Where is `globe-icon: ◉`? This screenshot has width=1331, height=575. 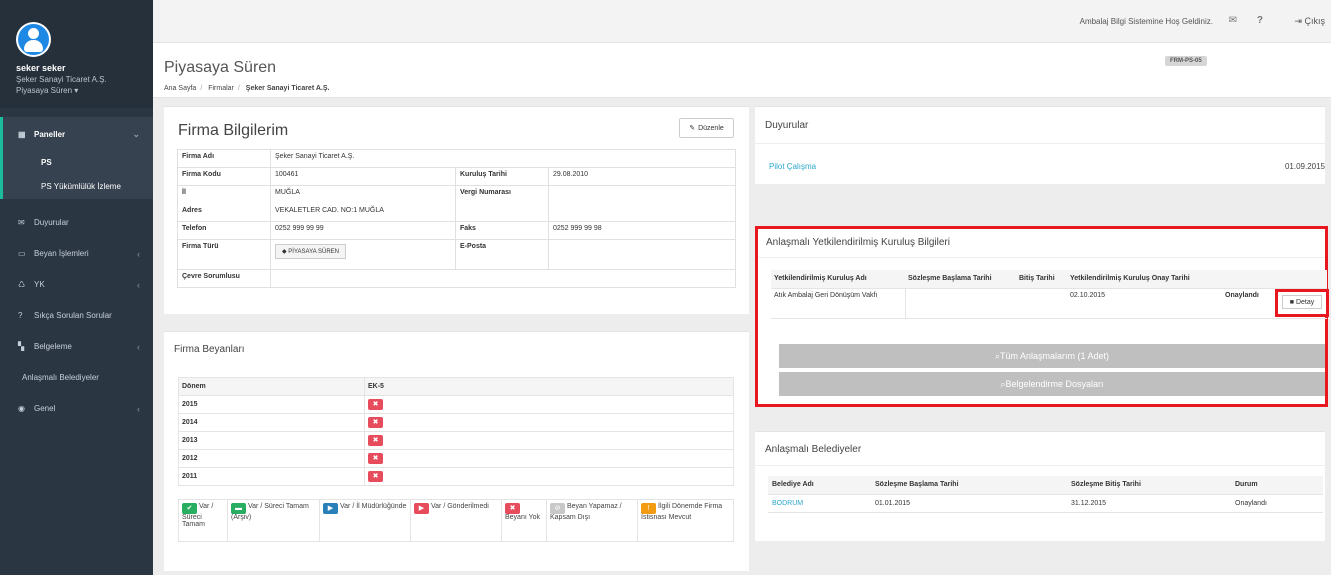 globe-icon: ◉ is located at coordinates (21, 408).